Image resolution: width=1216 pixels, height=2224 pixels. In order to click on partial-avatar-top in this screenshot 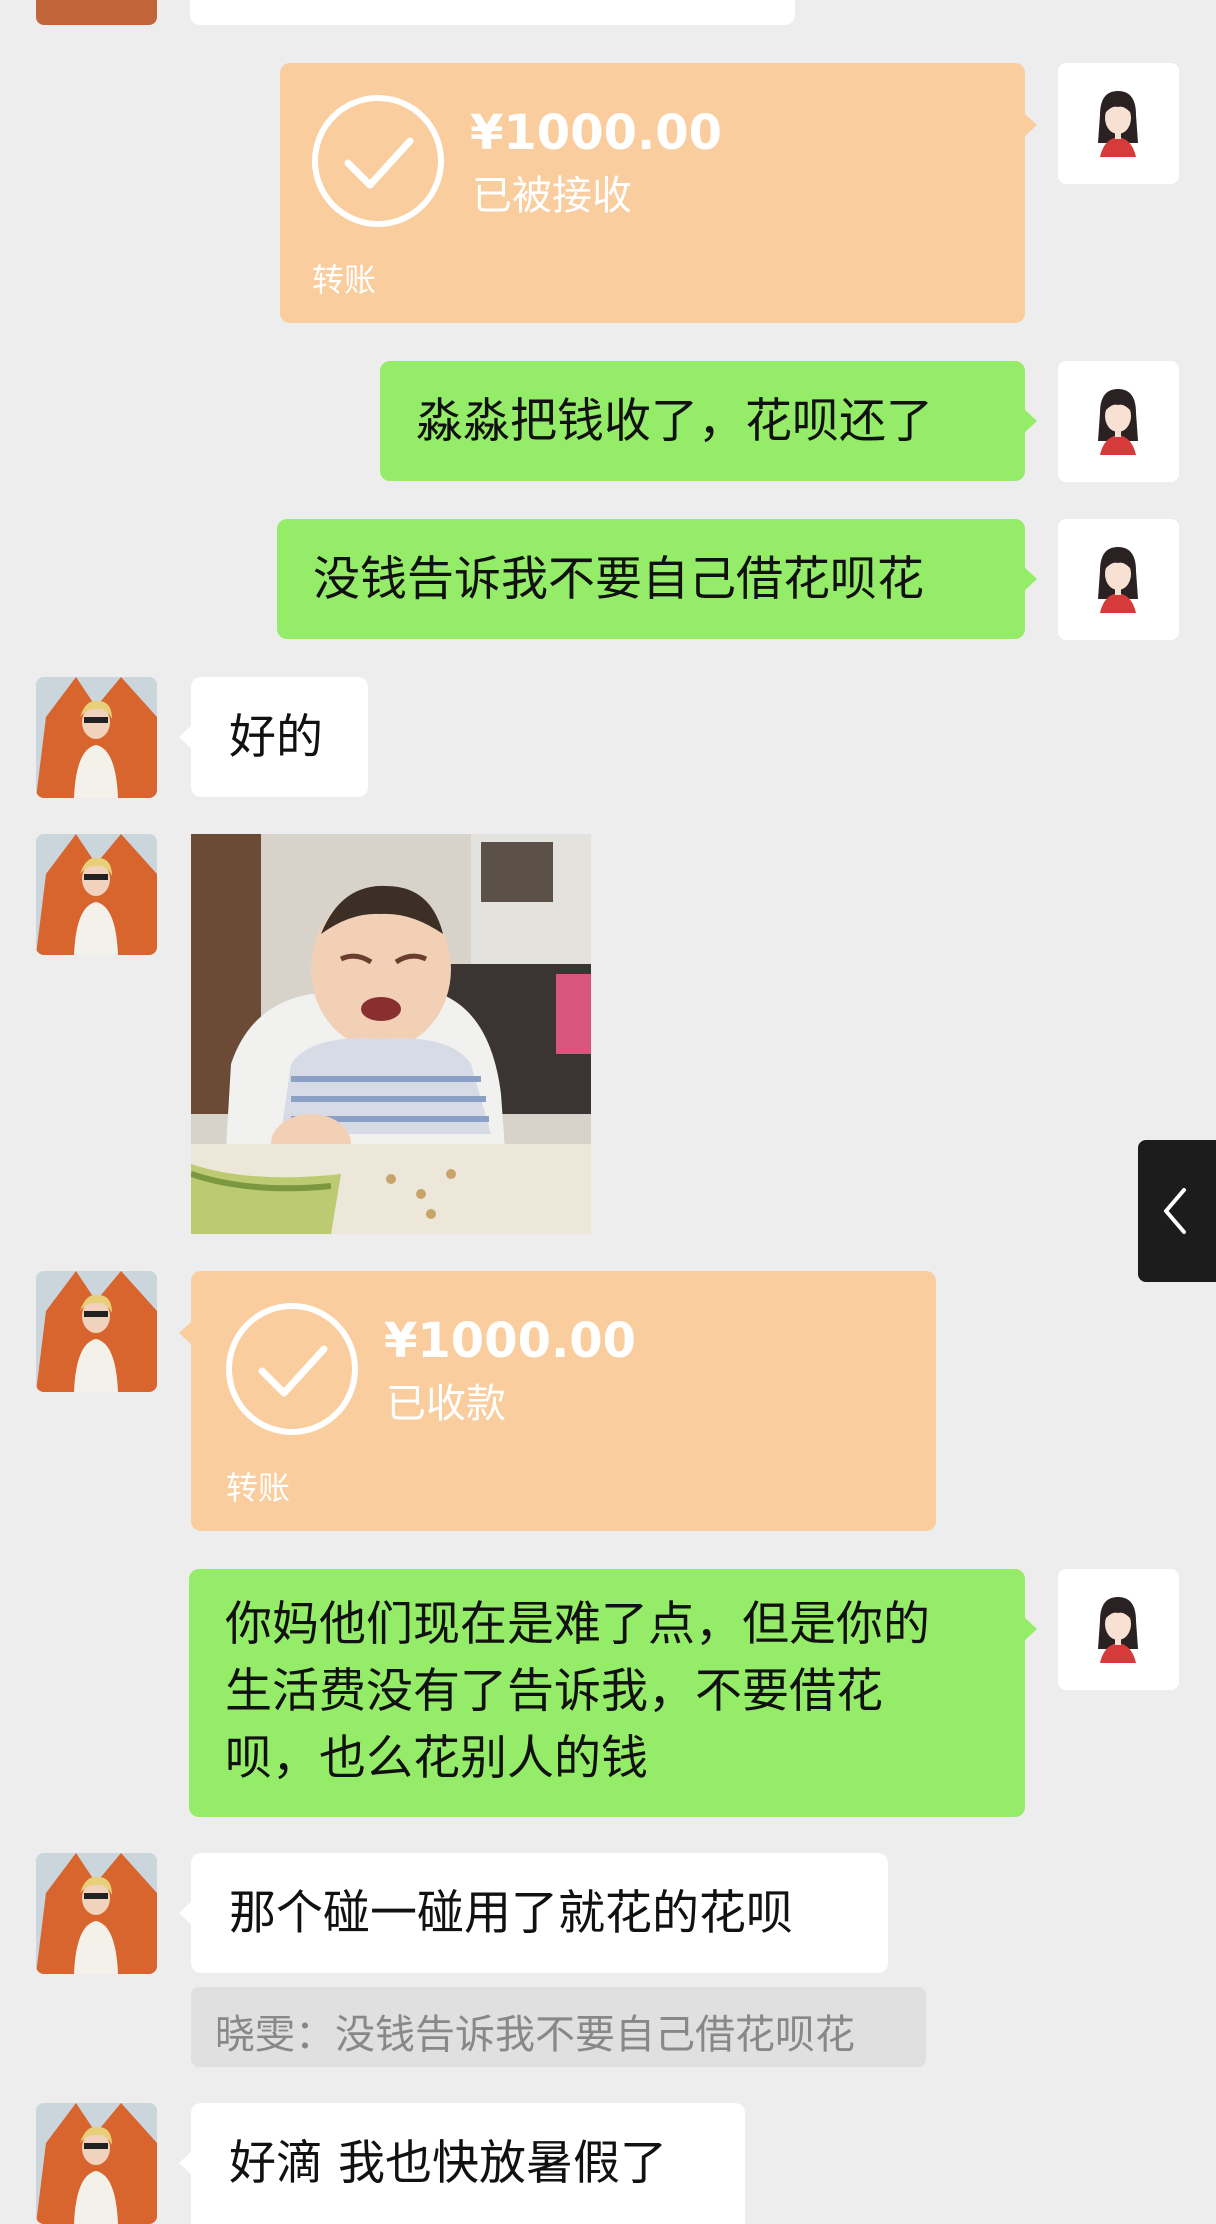, I will do `click(96, 12)`.